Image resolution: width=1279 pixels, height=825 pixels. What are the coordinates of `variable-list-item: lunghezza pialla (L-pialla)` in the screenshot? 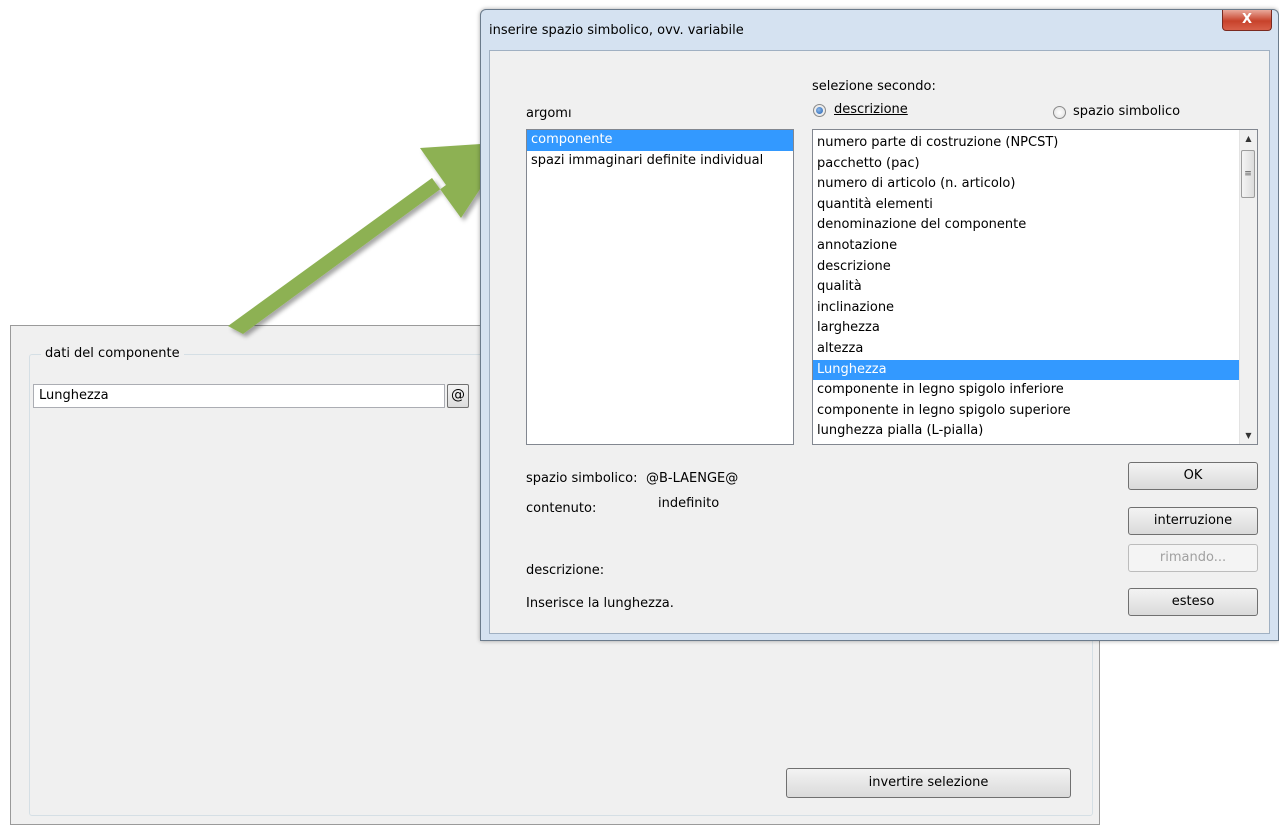 It's located at (1026, 431).